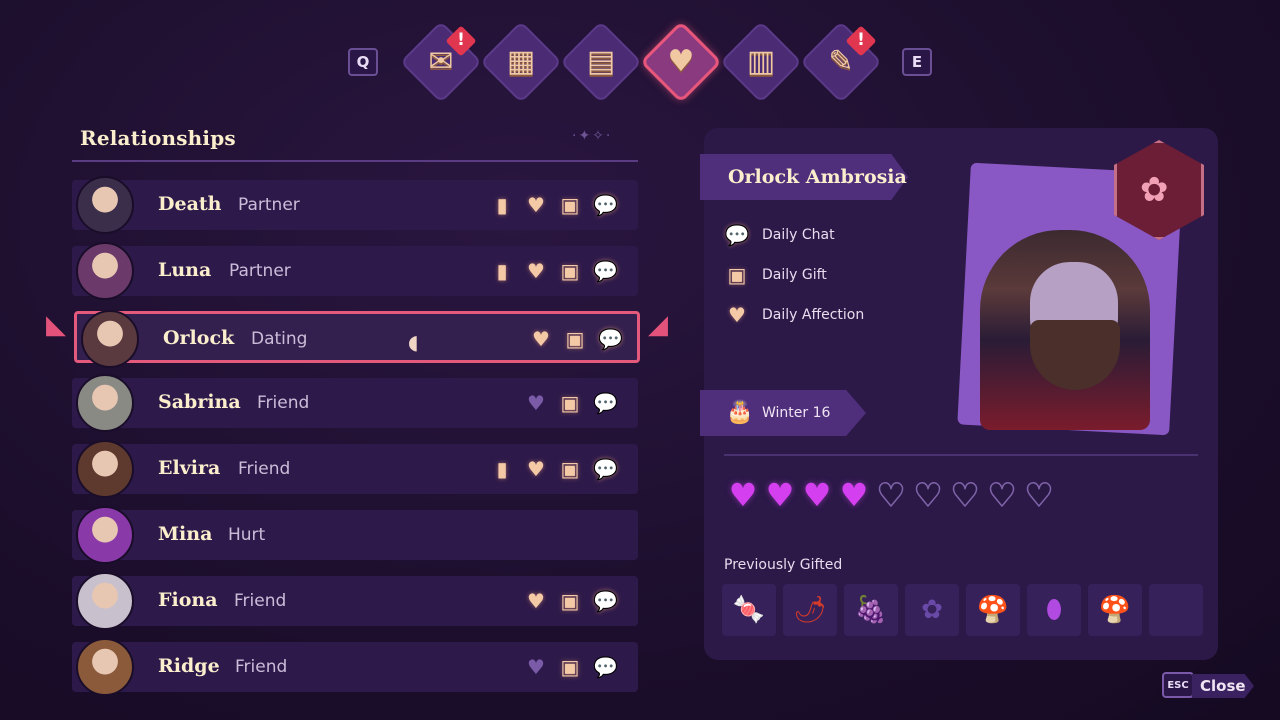  I want to click on relationship-row-ridge: Ridge Friend ♥ ▣ 💬, so click(355, 667).